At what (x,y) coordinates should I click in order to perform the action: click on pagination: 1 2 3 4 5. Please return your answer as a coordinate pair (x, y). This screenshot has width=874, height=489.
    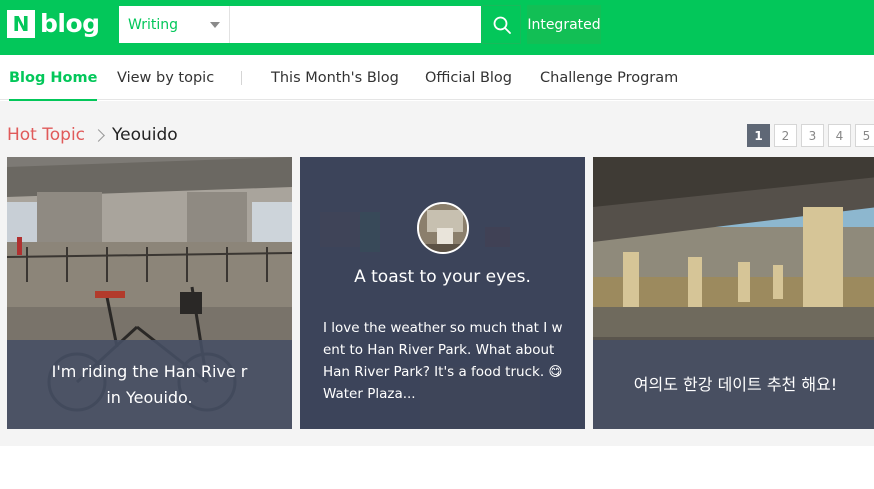
    Looking at the image, I should click on (810, 135).